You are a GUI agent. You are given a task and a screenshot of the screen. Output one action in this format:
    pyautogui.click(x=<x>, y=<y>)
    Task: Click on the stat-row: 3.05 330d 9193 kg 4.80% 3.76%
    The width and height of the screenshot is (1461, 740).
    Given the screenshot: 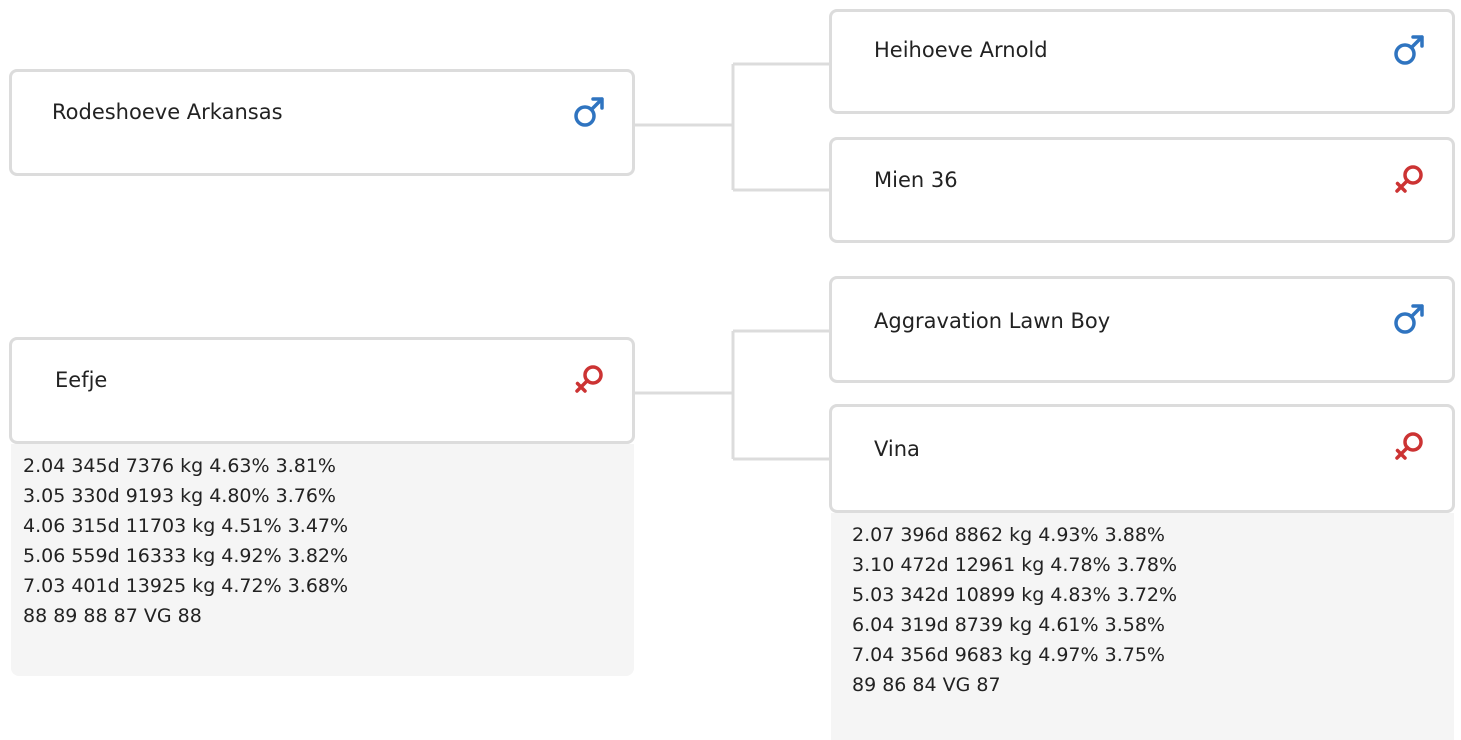 What is the action you would take?
    pyautogui.click(x=179, y=496)
    